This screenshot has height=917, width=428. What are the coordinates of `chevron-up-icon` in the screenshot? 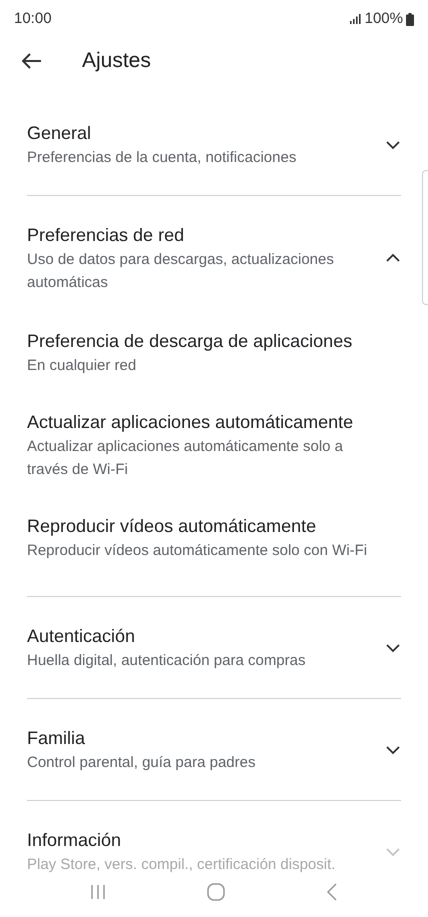 It's located at (393, 258).